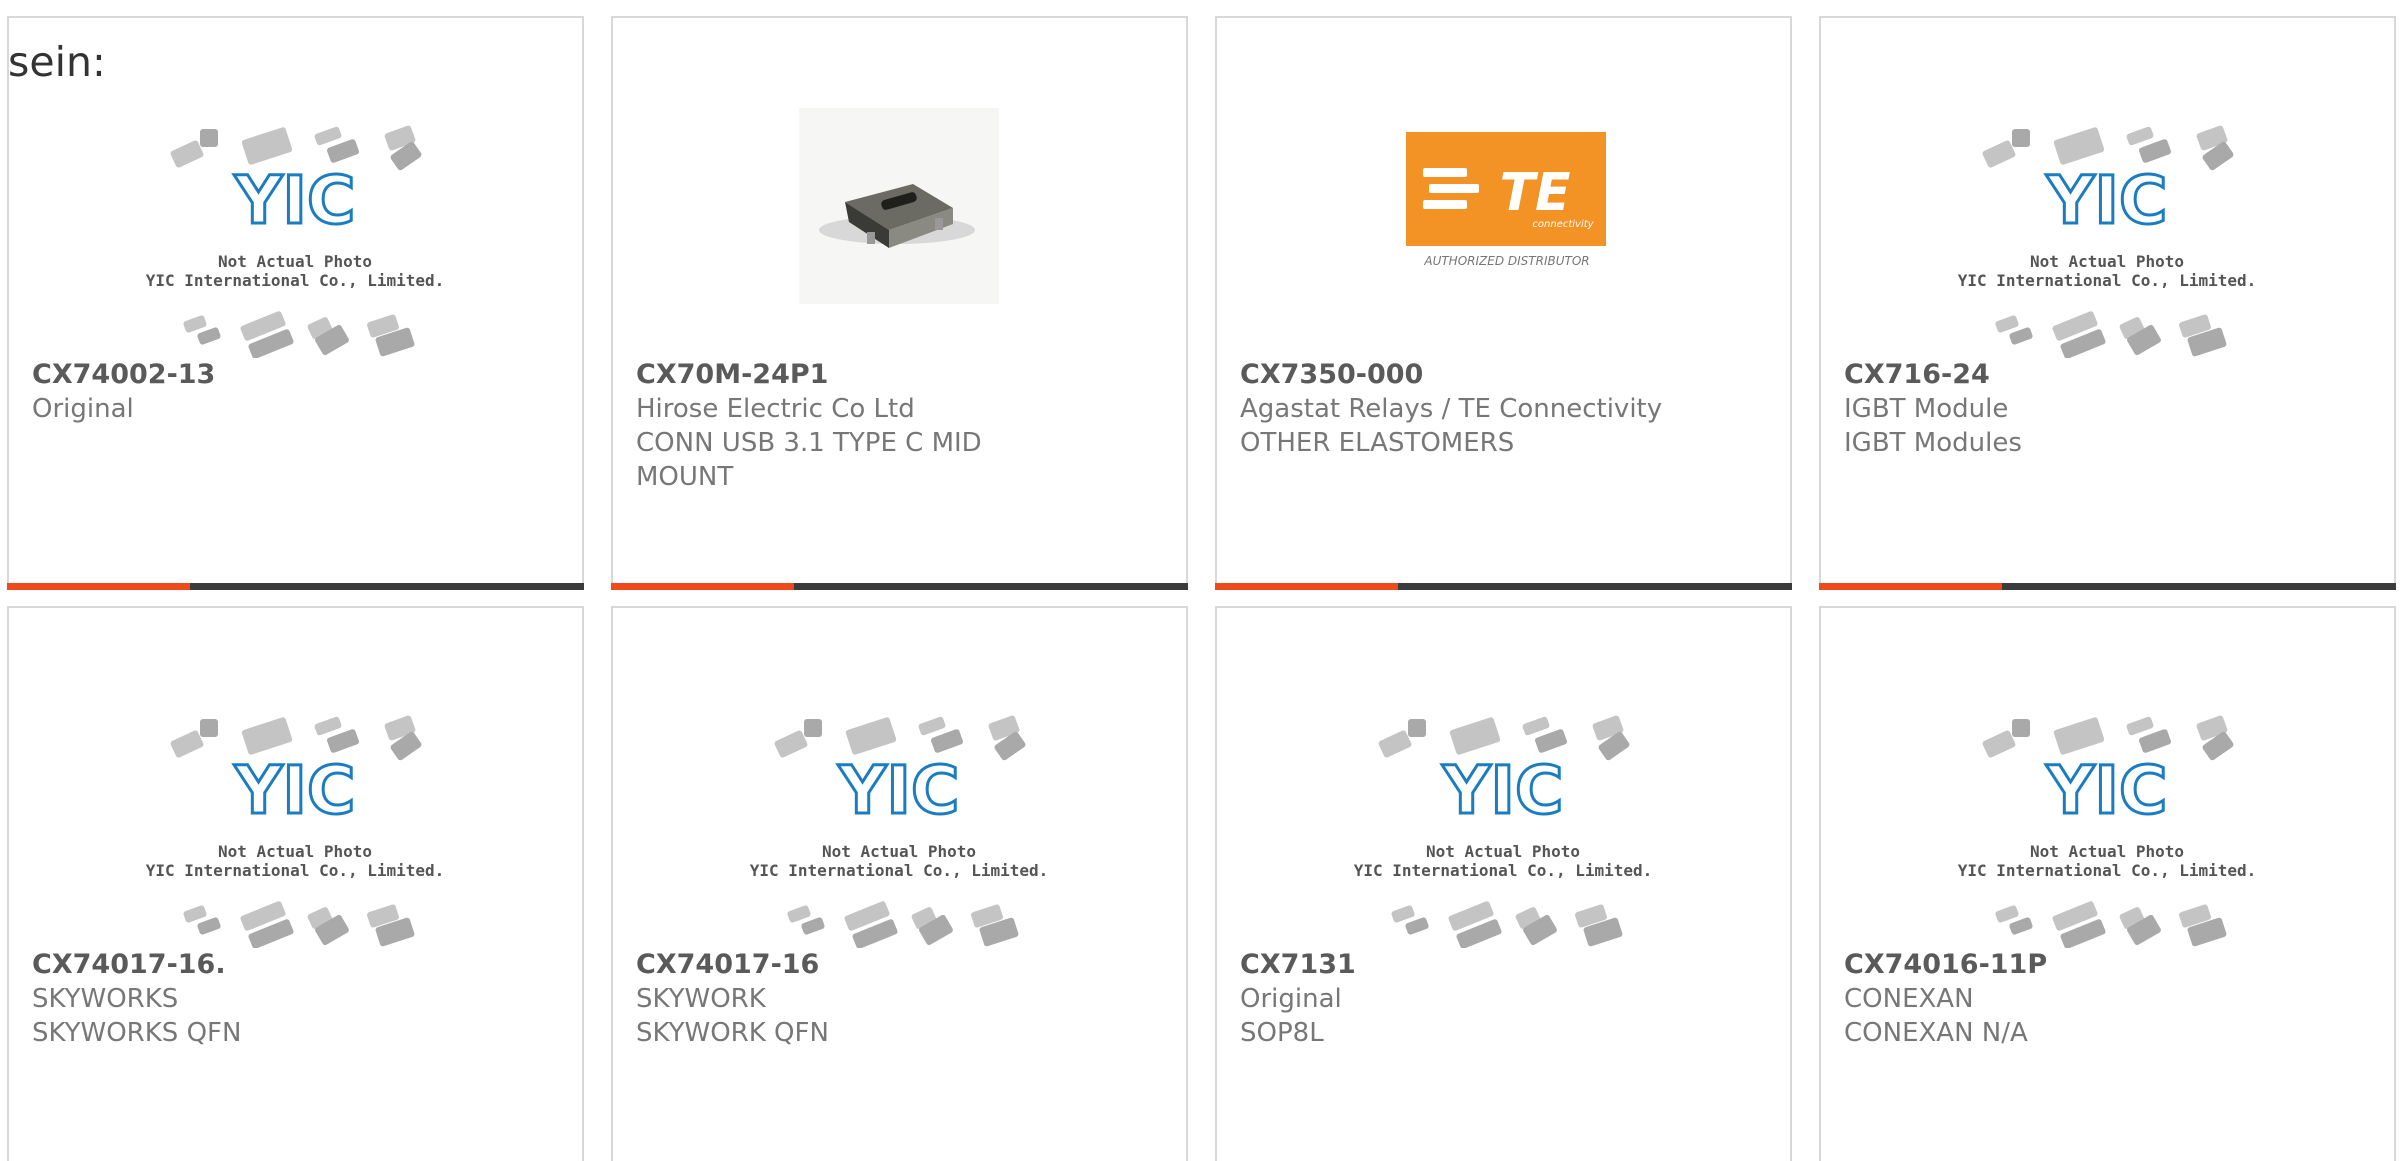 This screenshot has height=1161, width=2400. What do you see at coordinates (1505, 965) in the screenshot?
I see `part-number: CX7131` at bounding box center [1505, 965].